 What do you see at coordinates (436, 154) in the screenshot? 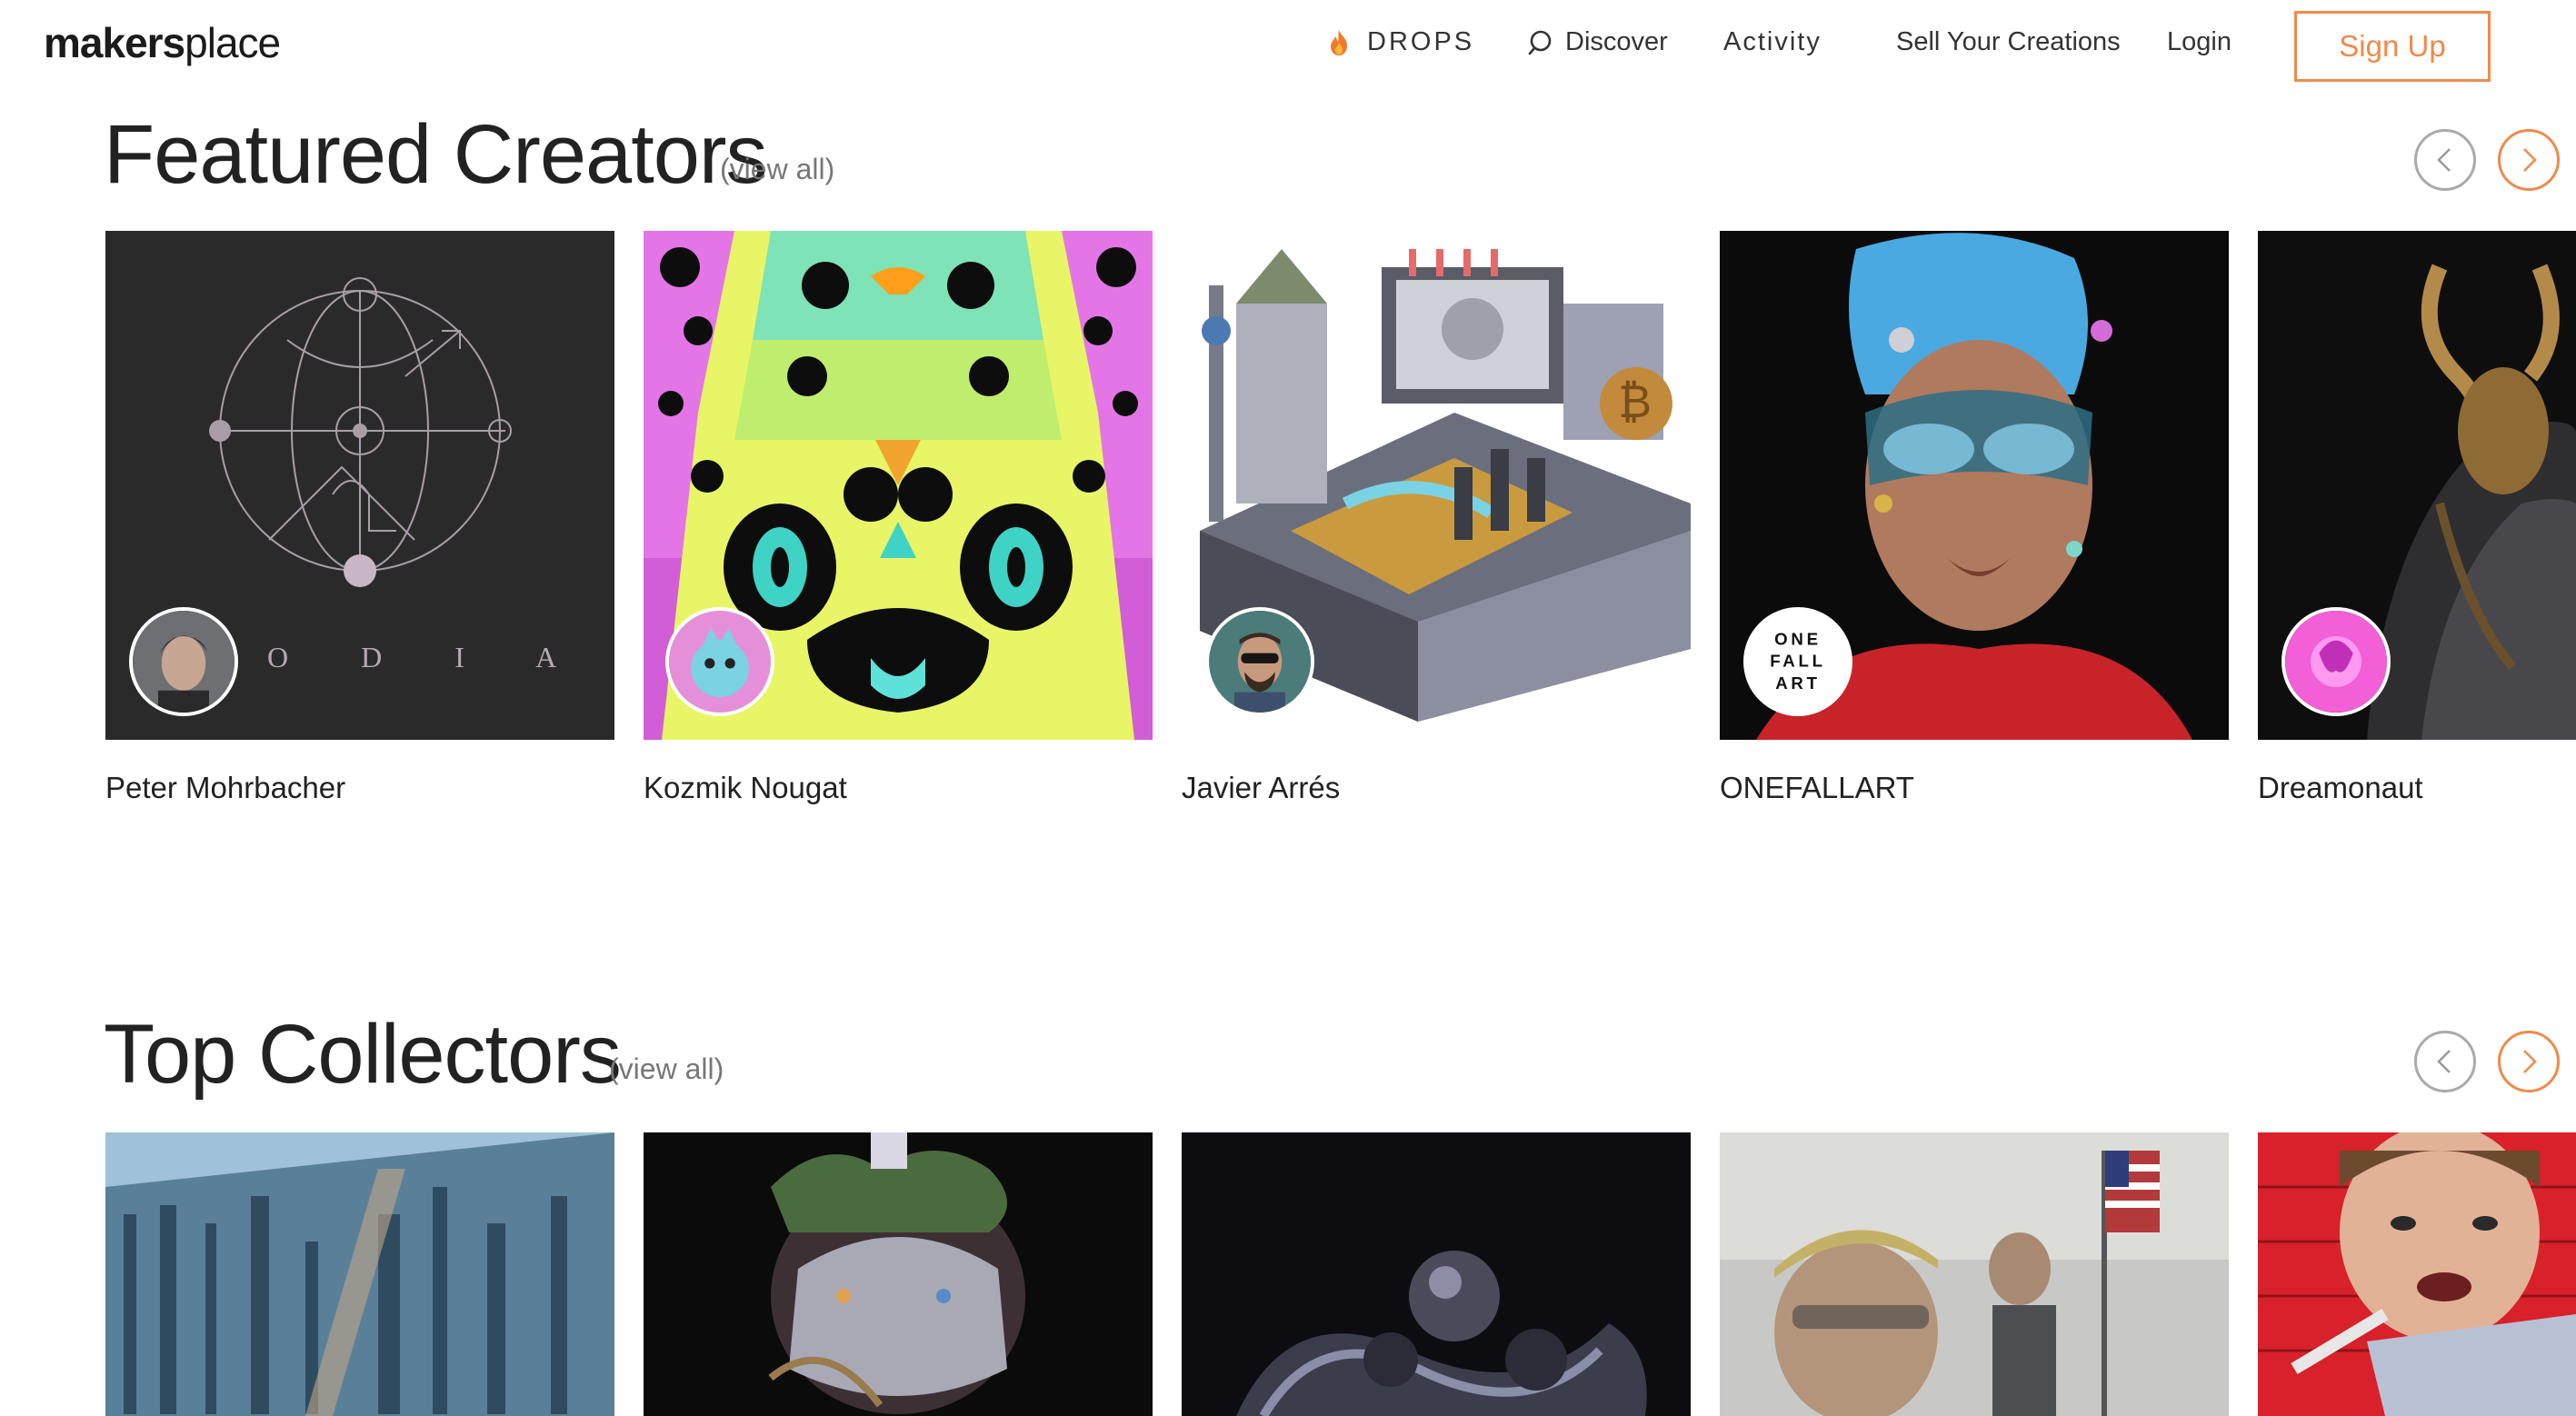
I see `featured-creators-title: Featured Creators` at bounding box center [436, 154].